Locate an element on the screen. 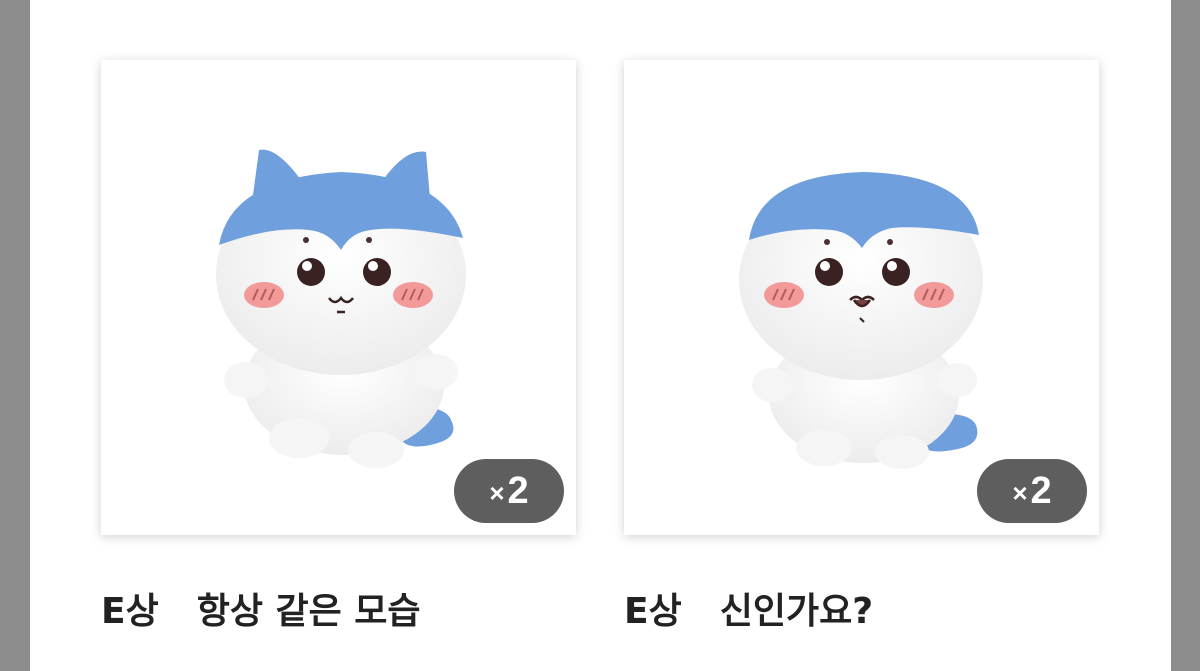  prize-caption: E상 신인가요? is located at coordinates (748, 608).